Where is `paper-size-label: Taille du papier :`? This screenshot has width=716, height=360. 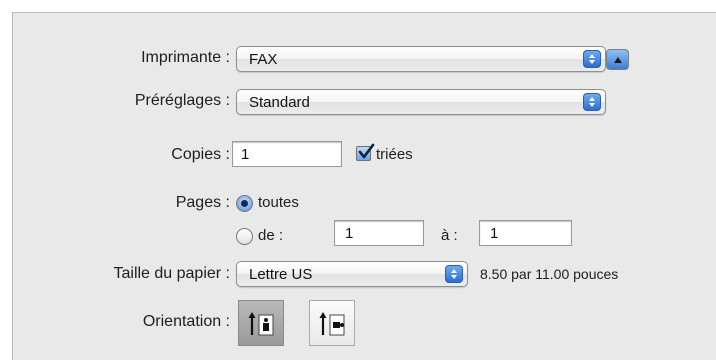
paper-size-label: Taille du papier : is located at coordinates (171, 273).